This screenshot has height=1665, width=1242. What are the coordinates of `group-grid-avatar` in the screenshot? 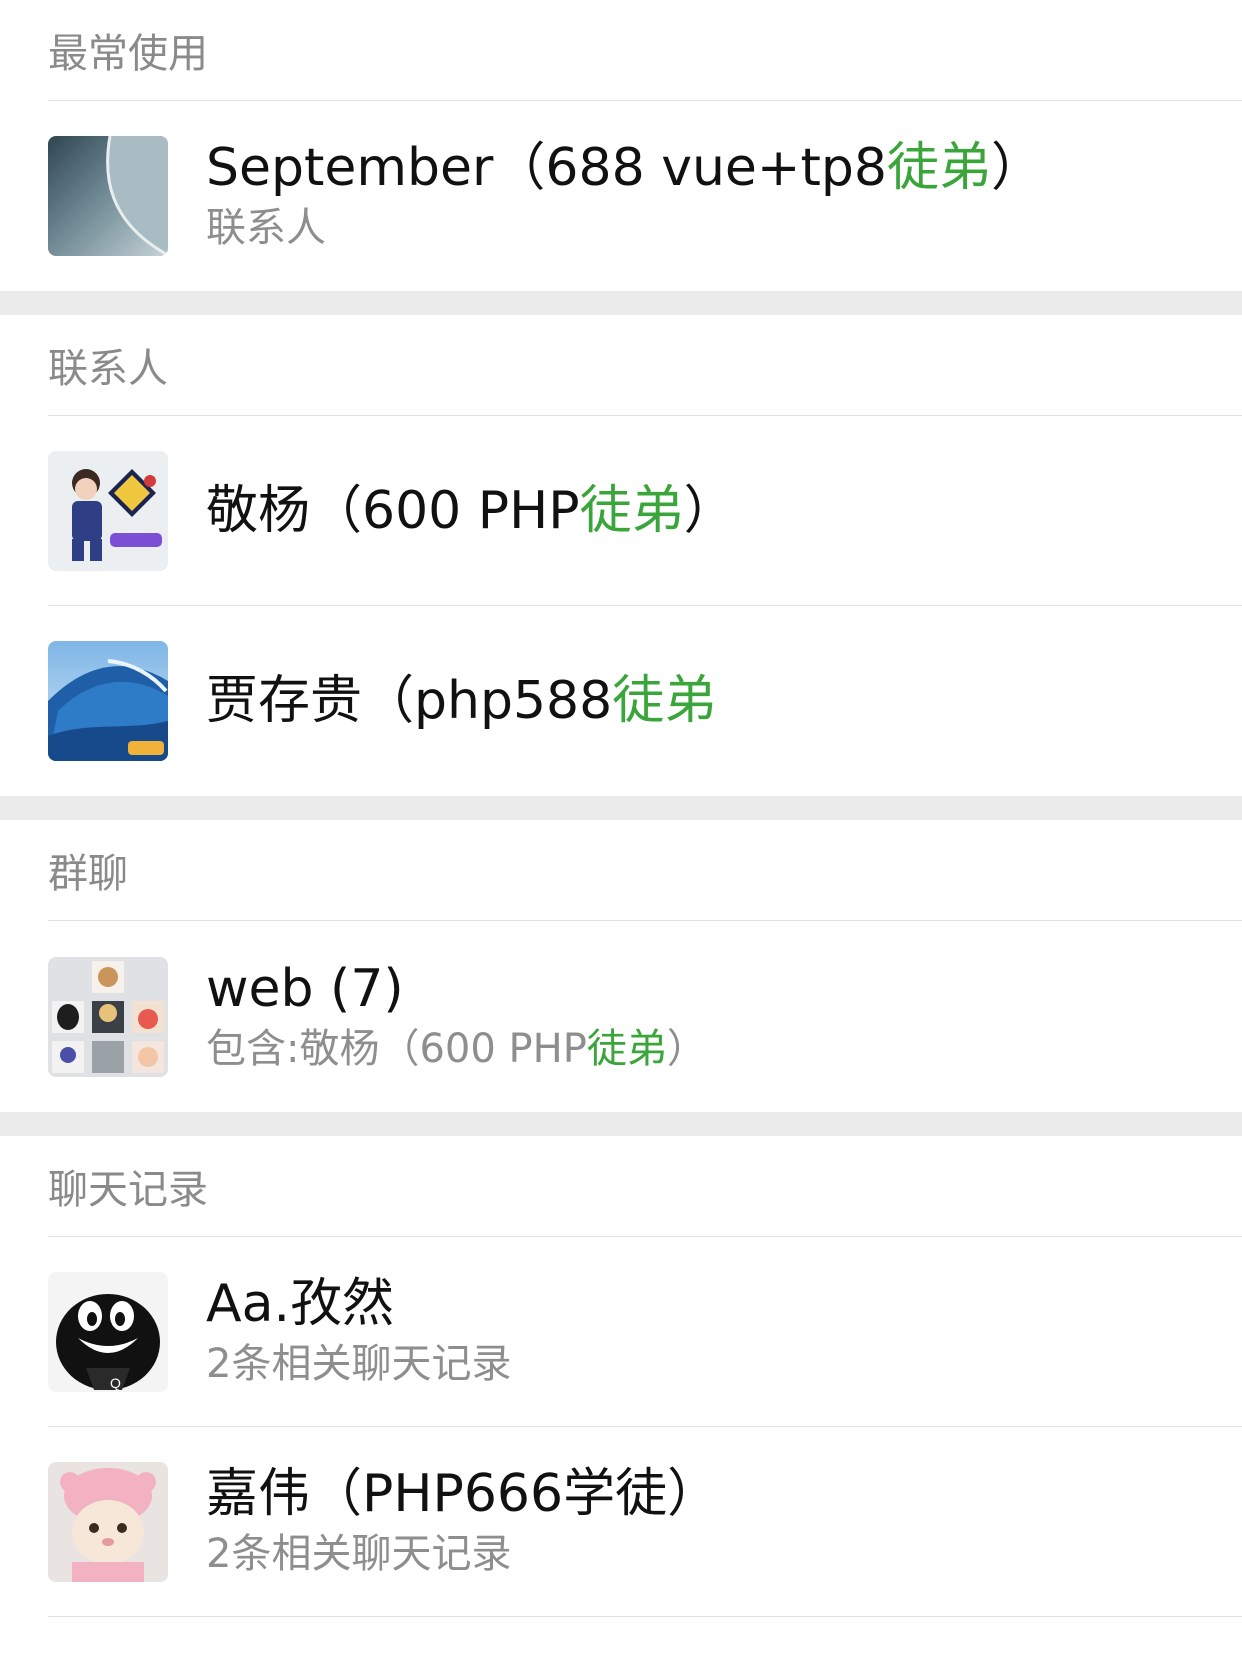 It's located at (108, 1016).